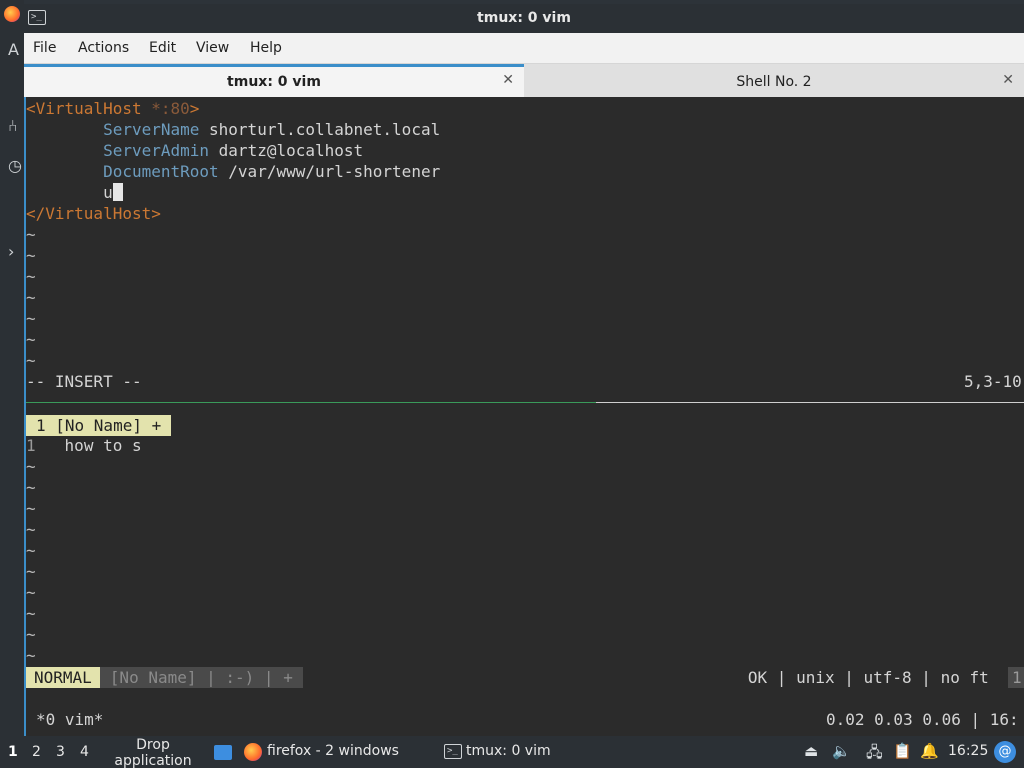  What do you see at coordinates (13, 752) in the screenshot?
I see `workspace-1: 1` at bounding box center [13, 752].